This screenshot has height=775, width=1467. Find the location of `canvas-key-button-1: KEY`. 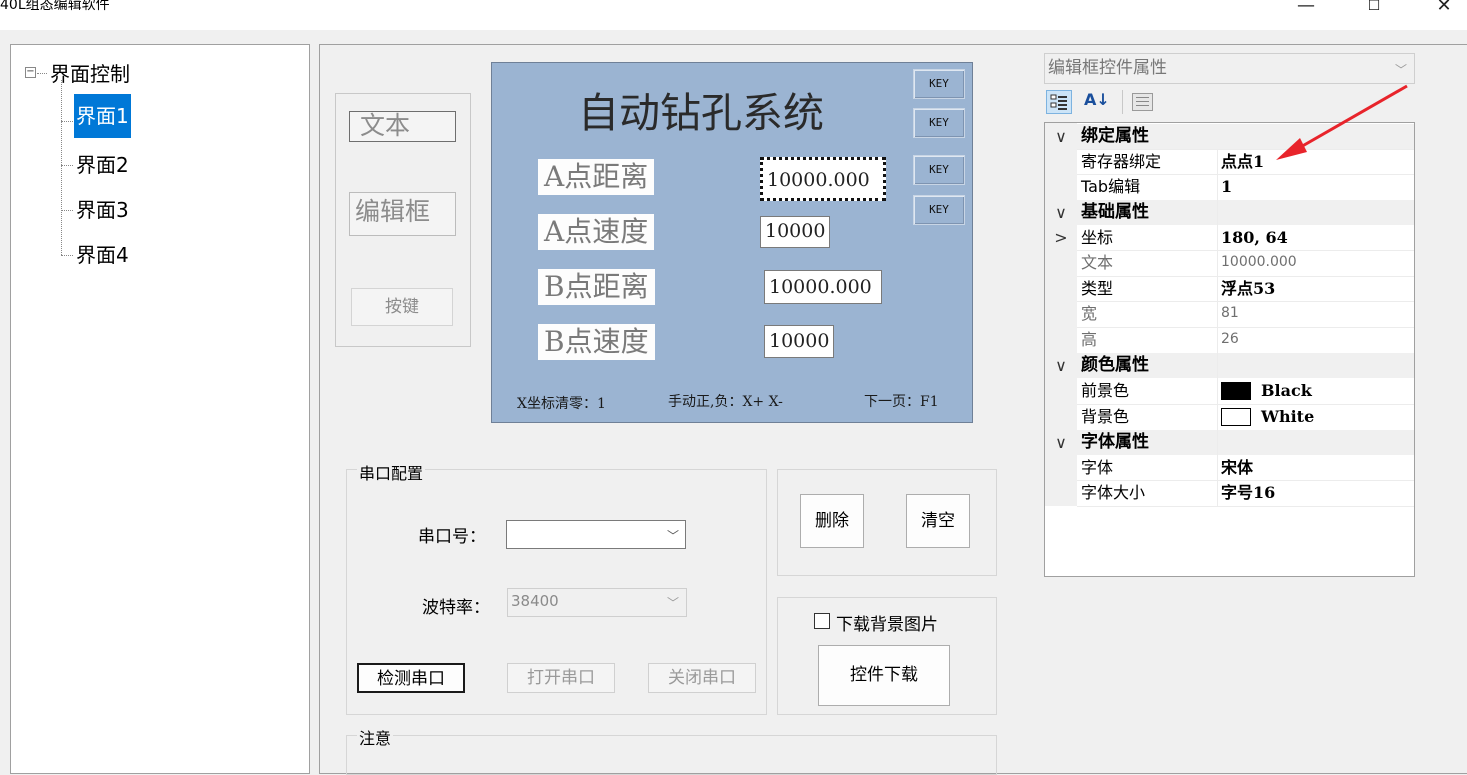

canvas-key-button-1: KEY is located at coordinates (939, 84).